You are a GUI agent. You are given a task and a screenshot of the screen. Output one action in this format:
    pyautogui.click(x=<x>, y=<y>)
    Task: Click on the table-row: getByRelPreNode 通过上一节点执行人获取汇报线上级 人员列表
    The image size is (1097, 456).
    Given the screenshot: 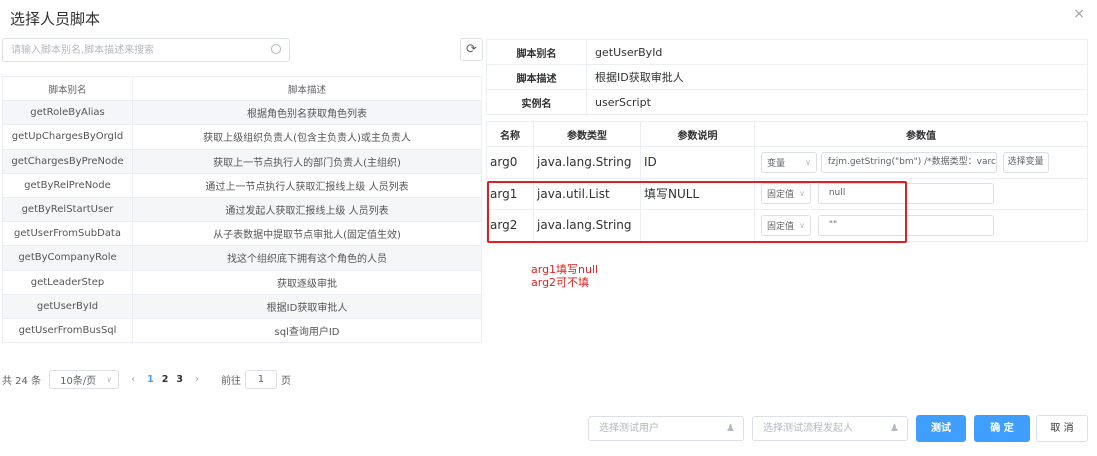 What is the action you would take?
    pyautogui.click(x=242, y=185)
    